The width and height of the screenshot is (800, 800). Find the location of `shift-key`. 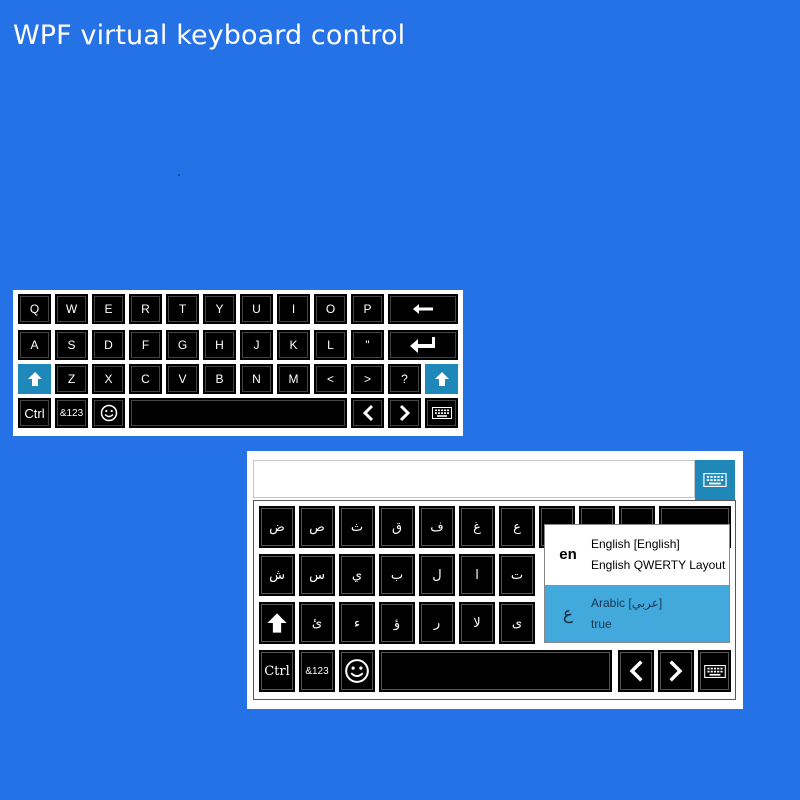

shift-key is located at coordinates (277, 623).